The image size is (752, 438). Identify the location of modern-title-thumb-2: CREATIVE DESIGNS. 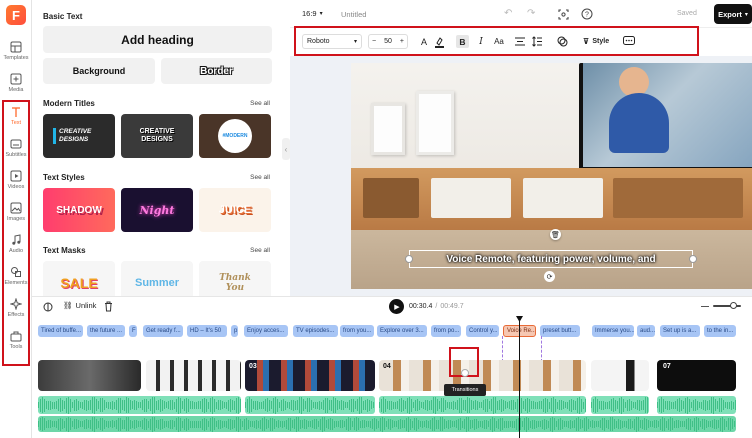
(157, 136).